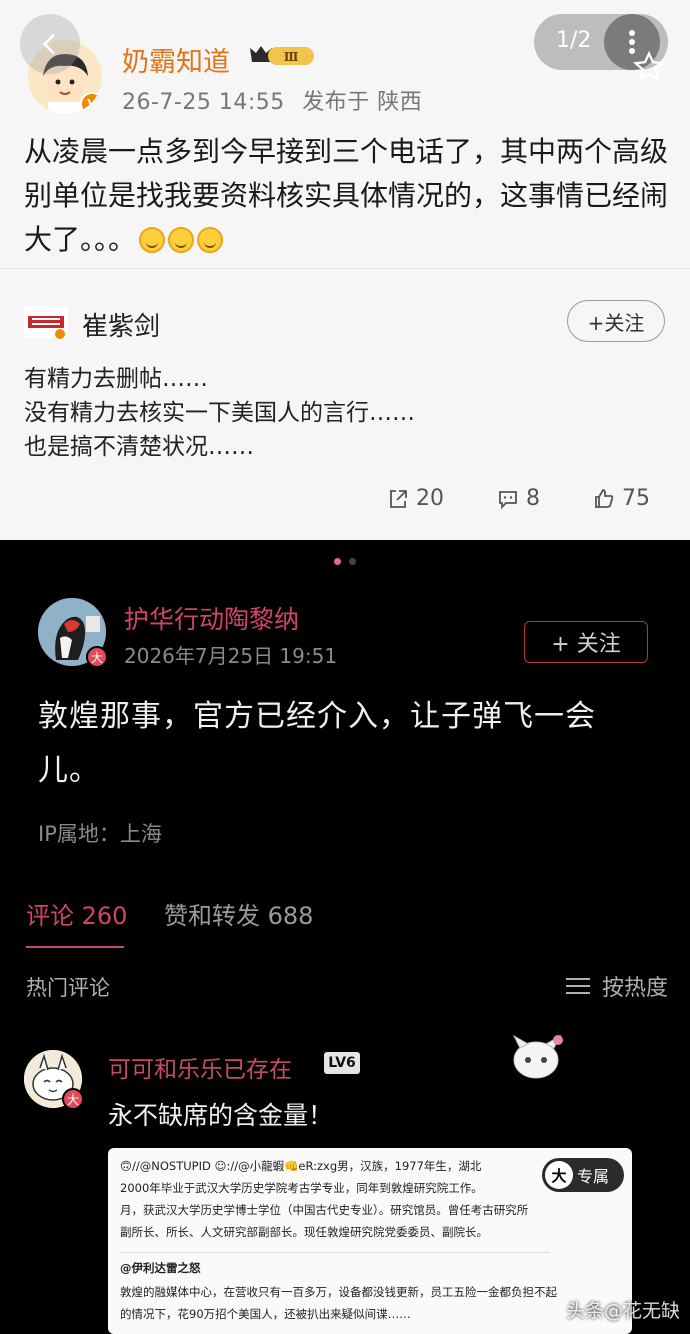 Image resolution: width=690 pixels, height=1334 pixels. I want to click on follow-button-dark: + 关注, so click(586, 642).